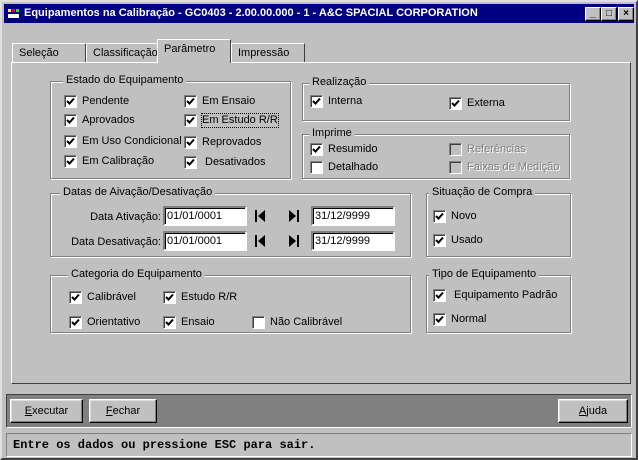 The image size is (638, 460). Describe the element at coordinates (14, 13) in the screenshot. I see `app-icon` at that location.